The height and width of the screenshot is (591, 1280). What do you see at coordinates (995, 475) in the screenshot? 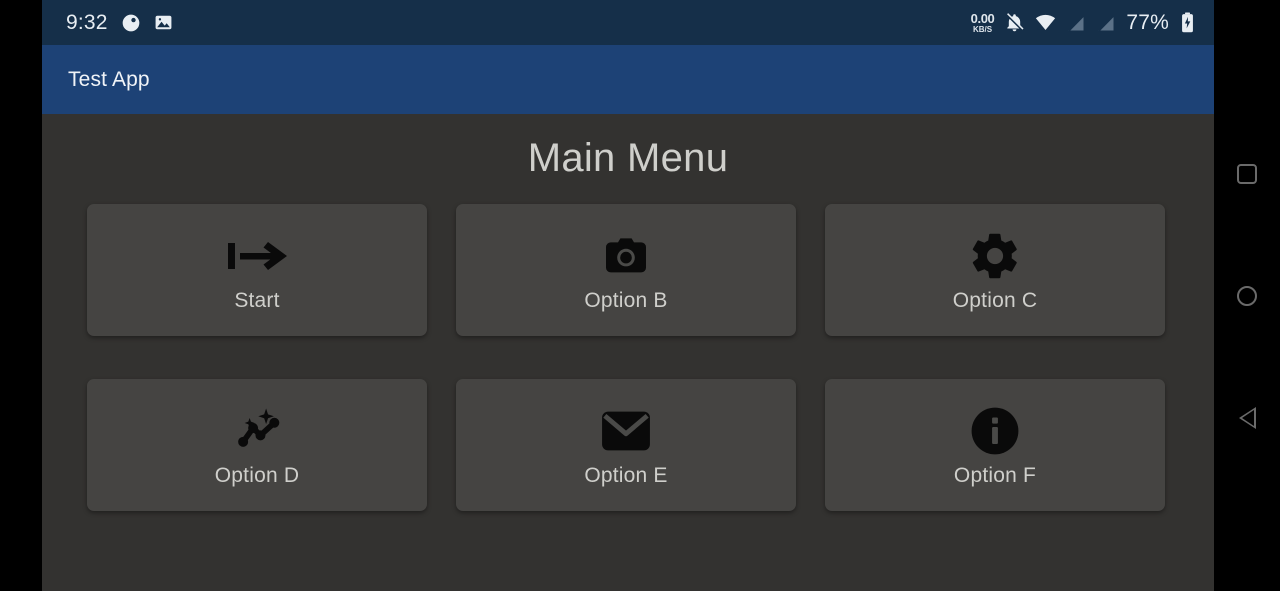
I see `menu-card-label: Option F` at bounding box center [995, 475].